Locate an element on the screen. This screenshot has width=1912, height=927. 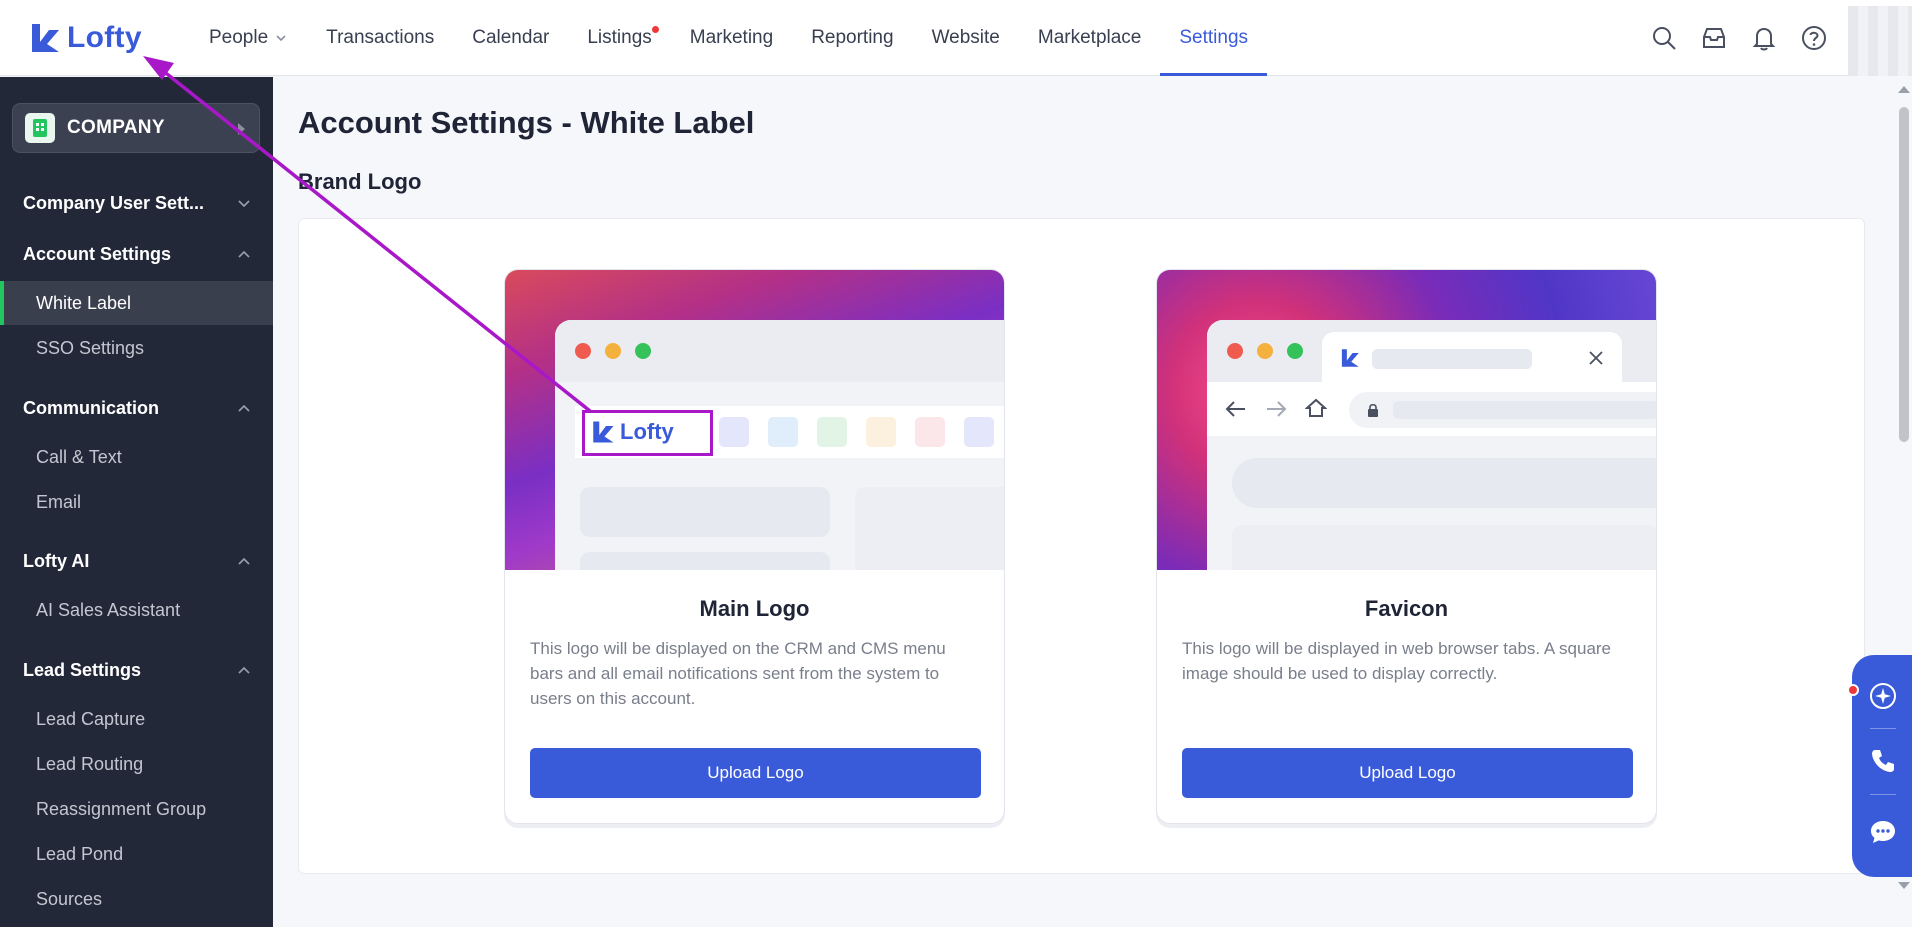
sidebar-item-label: Email is located at coordinates (59, 501).